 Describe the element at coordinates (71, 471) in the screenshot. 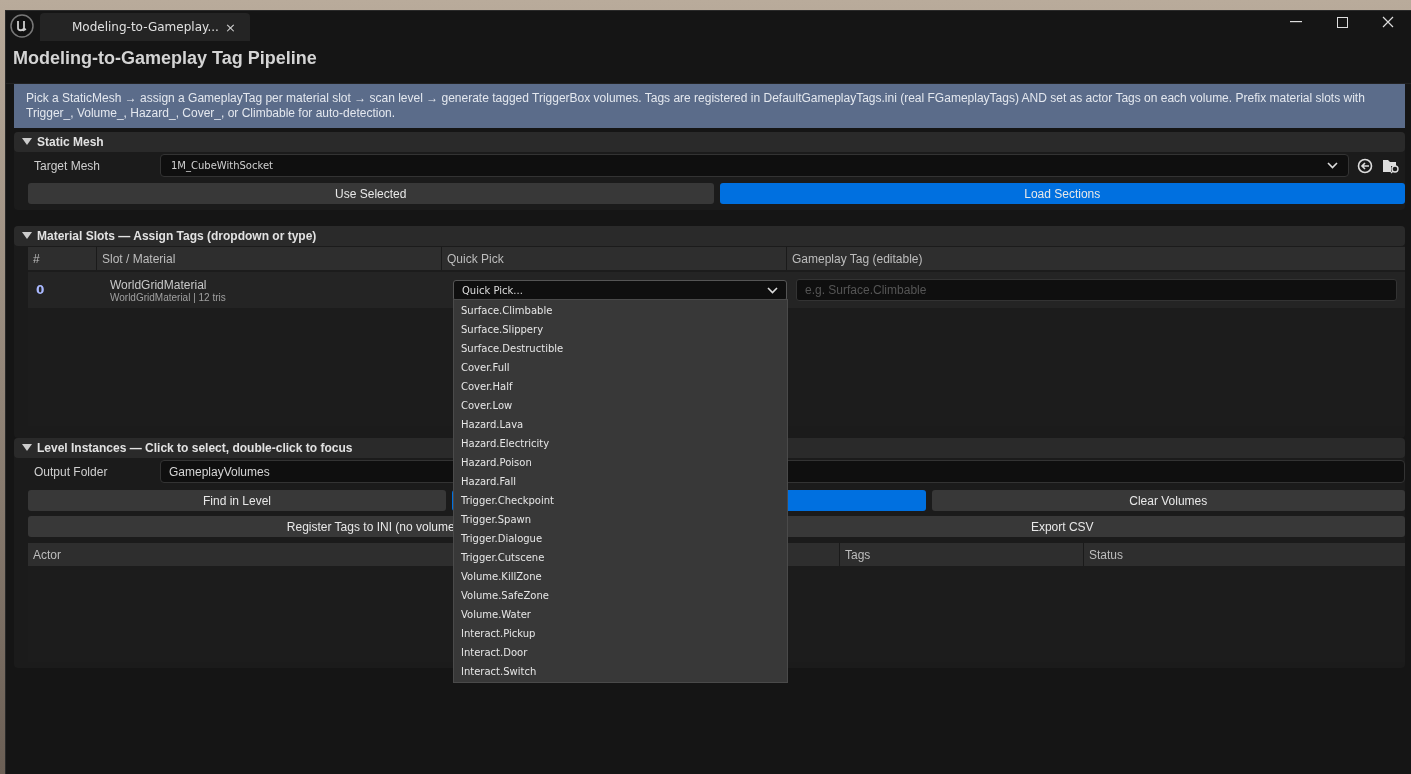

I see `field-label: Output Folder` at that location.